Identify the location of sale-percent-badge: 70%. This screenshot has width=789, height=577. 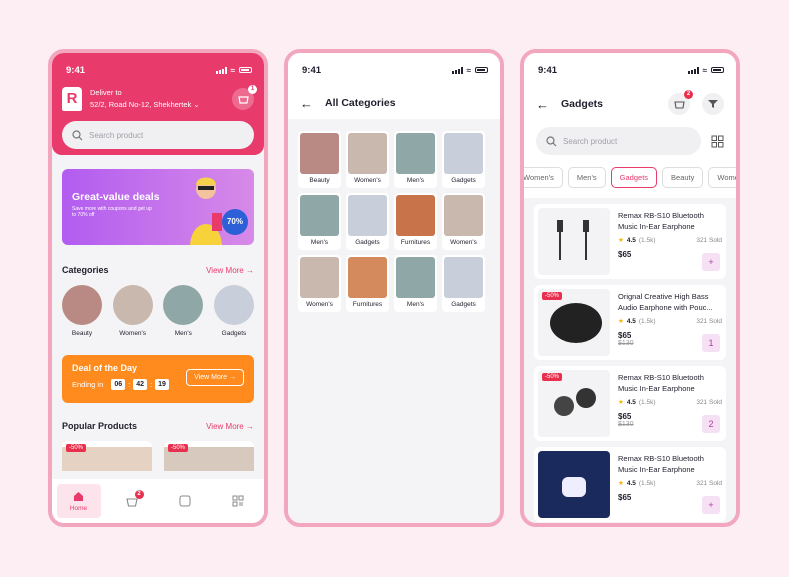
(235, 222).